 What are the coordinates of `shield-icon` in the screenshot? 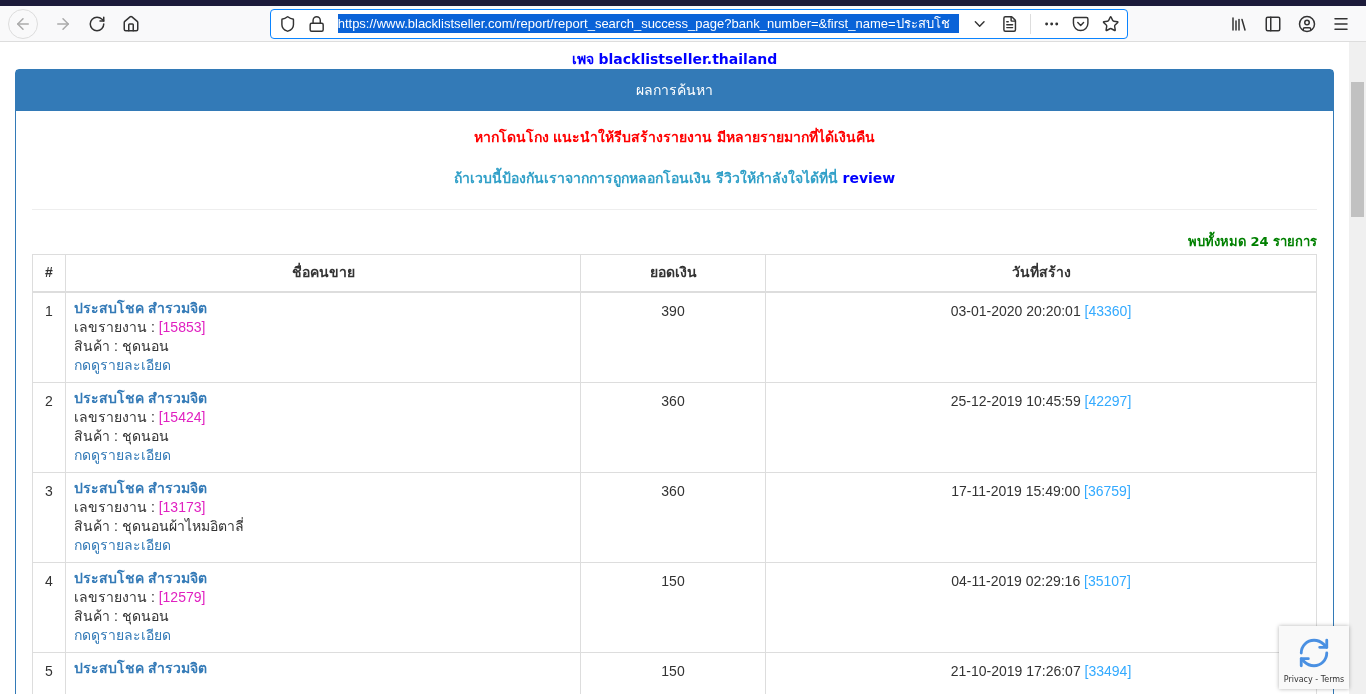 It's located at (288, 23).